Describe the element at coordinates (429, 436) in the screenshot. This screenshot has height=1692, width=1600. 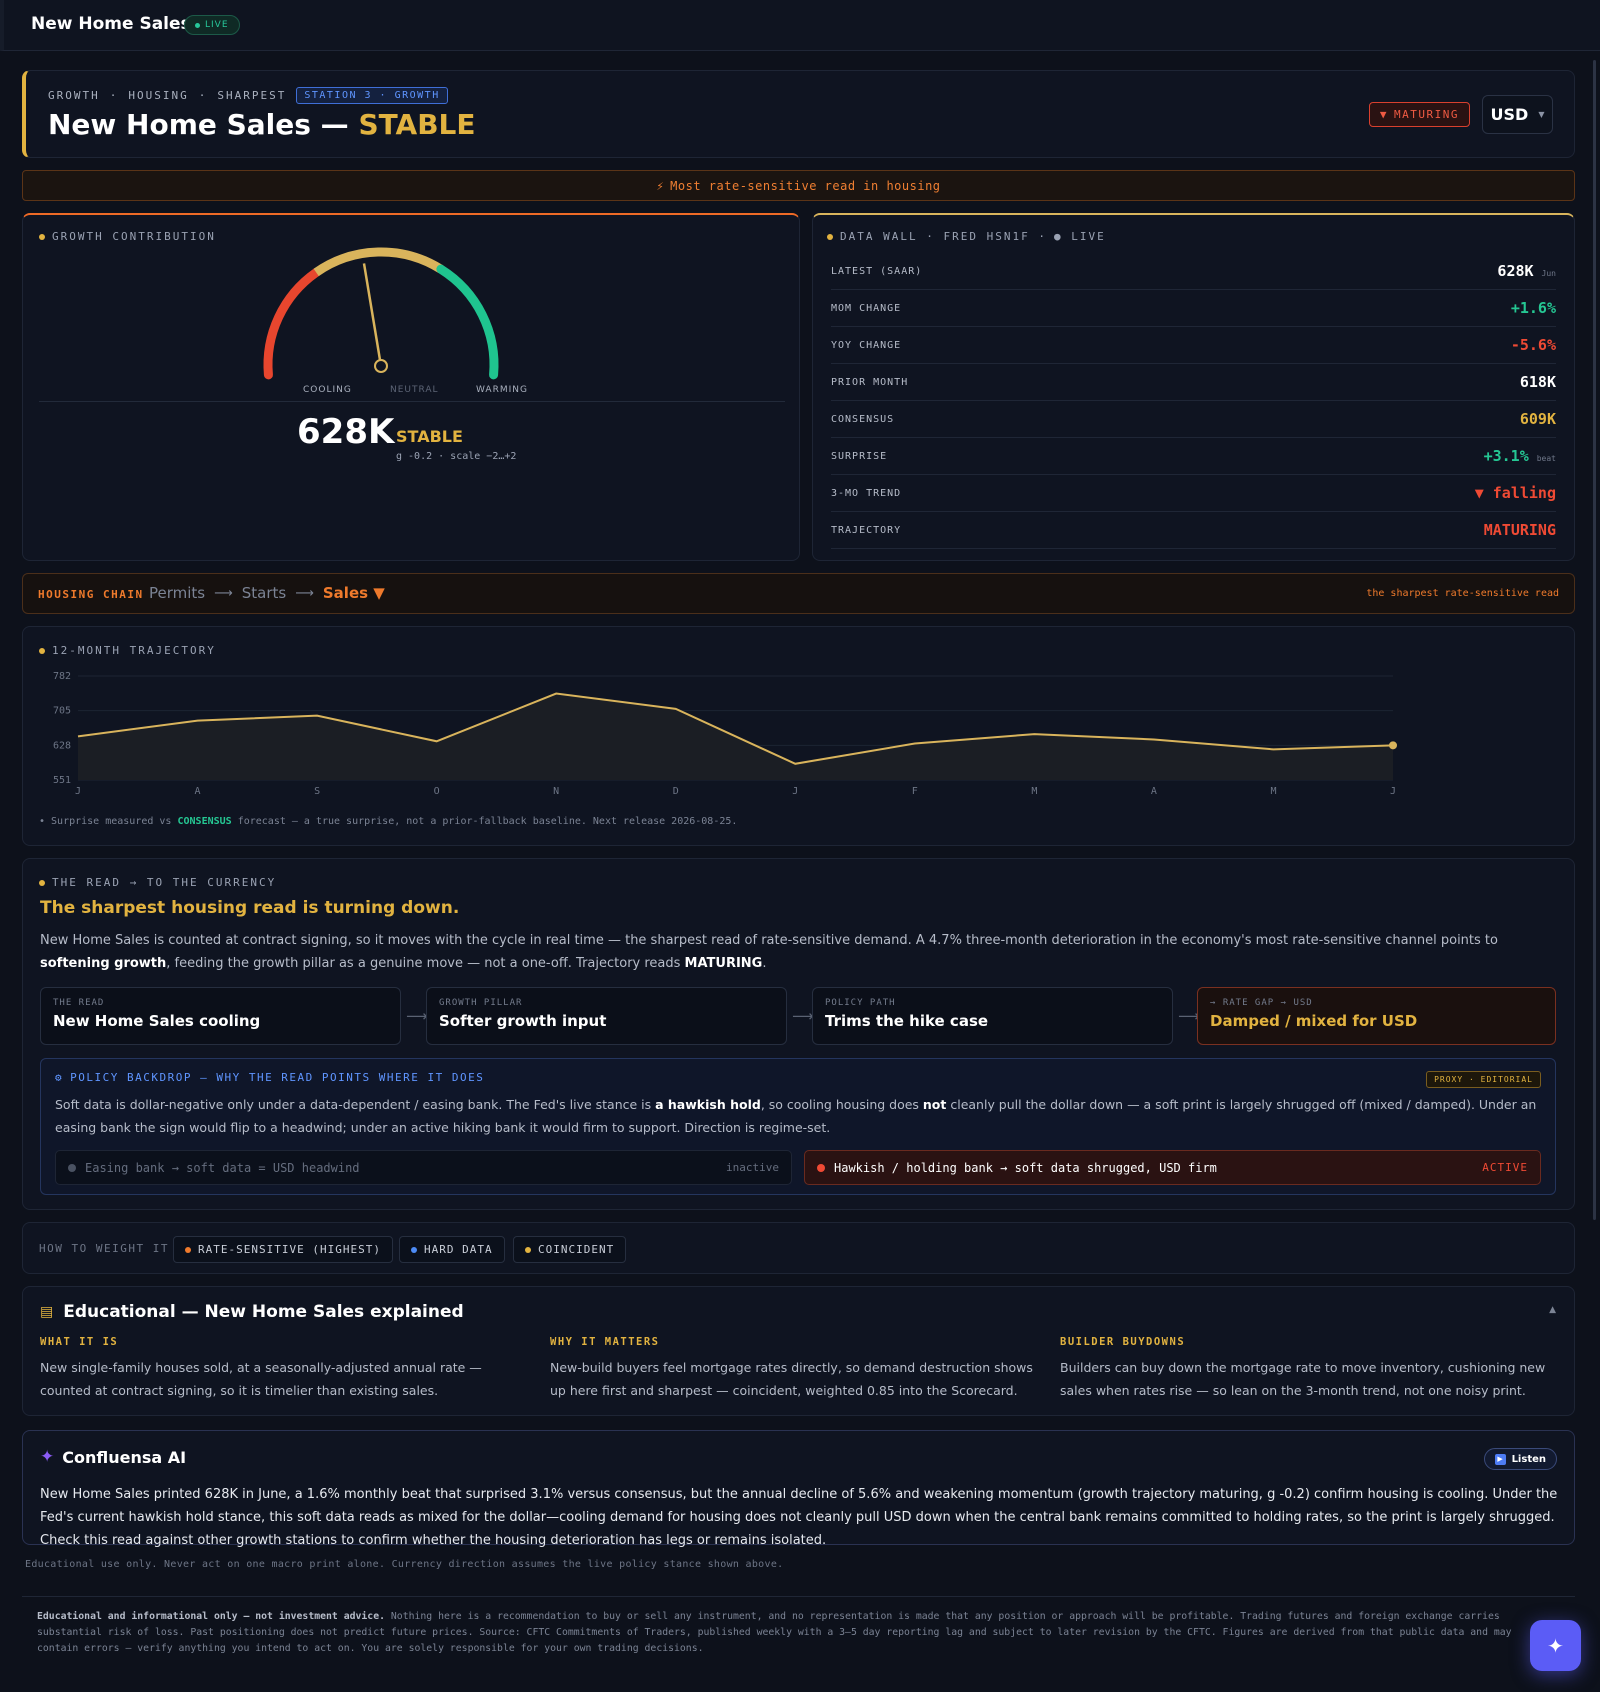
I see `gauge-state: STABLE` at that location.